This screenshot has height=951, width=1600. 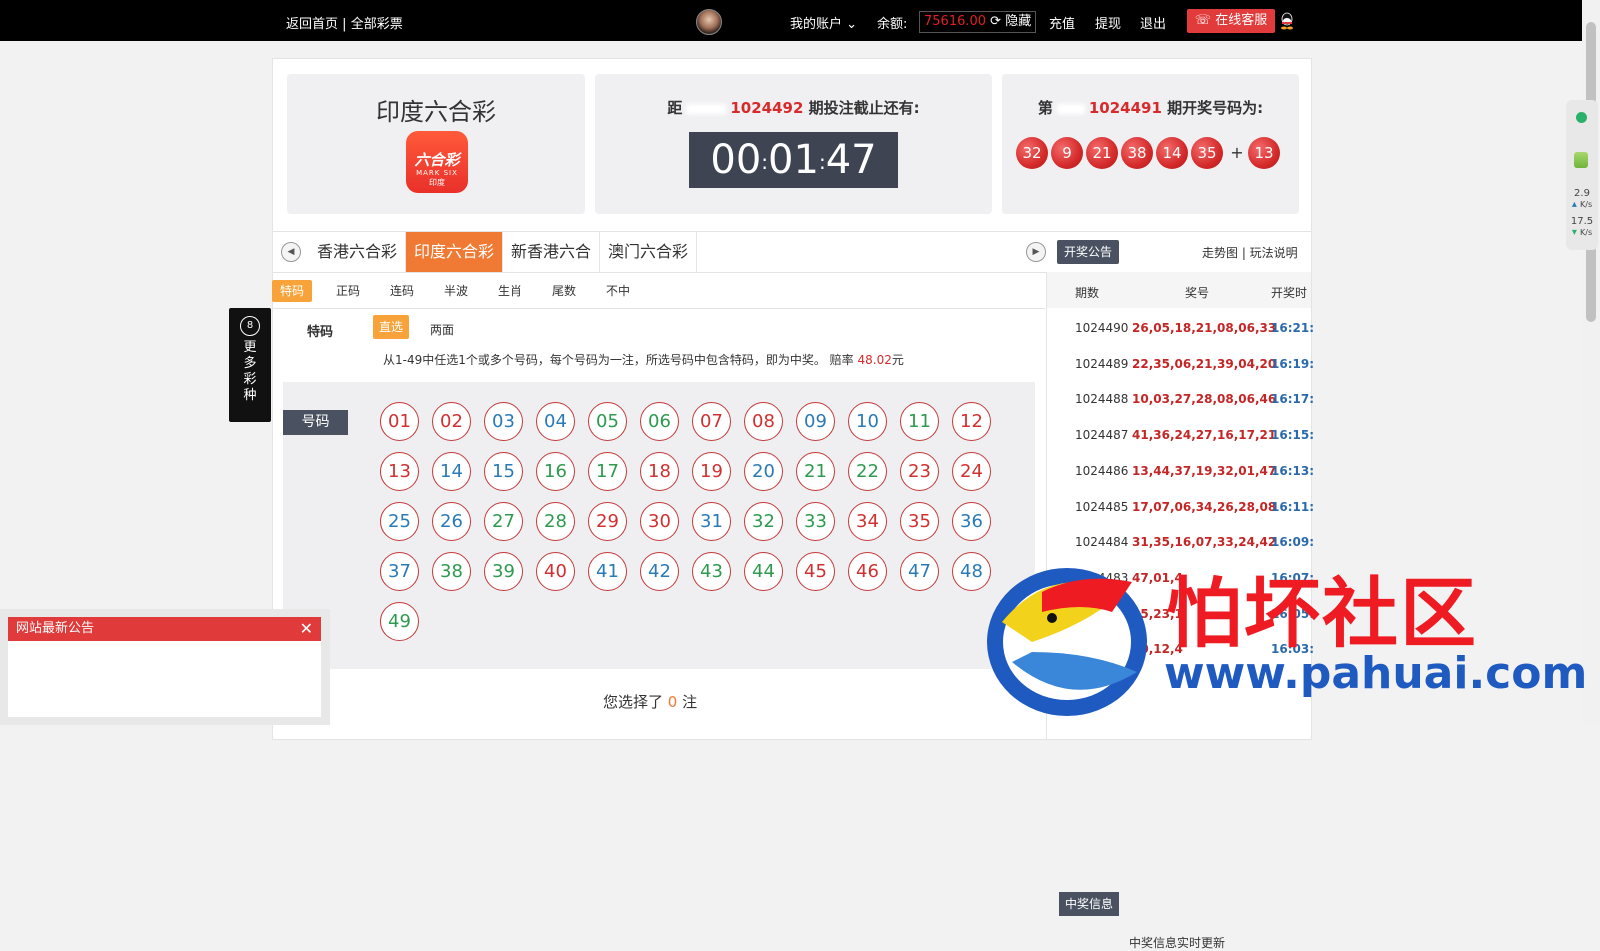 What do you see at coordinates (711, 571) in the screenshot?
I see `number-ball: 43` at bounding box center [711, 571].